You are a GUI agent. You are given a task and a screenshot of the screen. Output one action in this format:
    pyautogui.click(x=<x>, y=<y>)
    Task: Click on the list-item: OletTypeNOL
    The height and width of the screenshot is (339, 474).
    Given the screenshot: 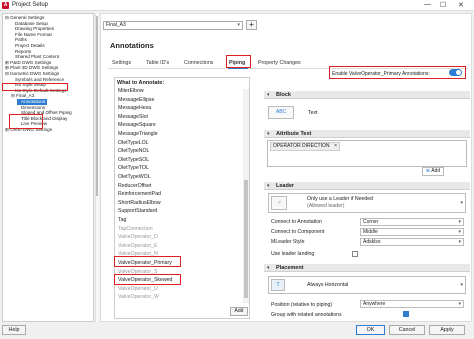 What is the action you would take?
    pyautogui.click(x=133, y=151)
    